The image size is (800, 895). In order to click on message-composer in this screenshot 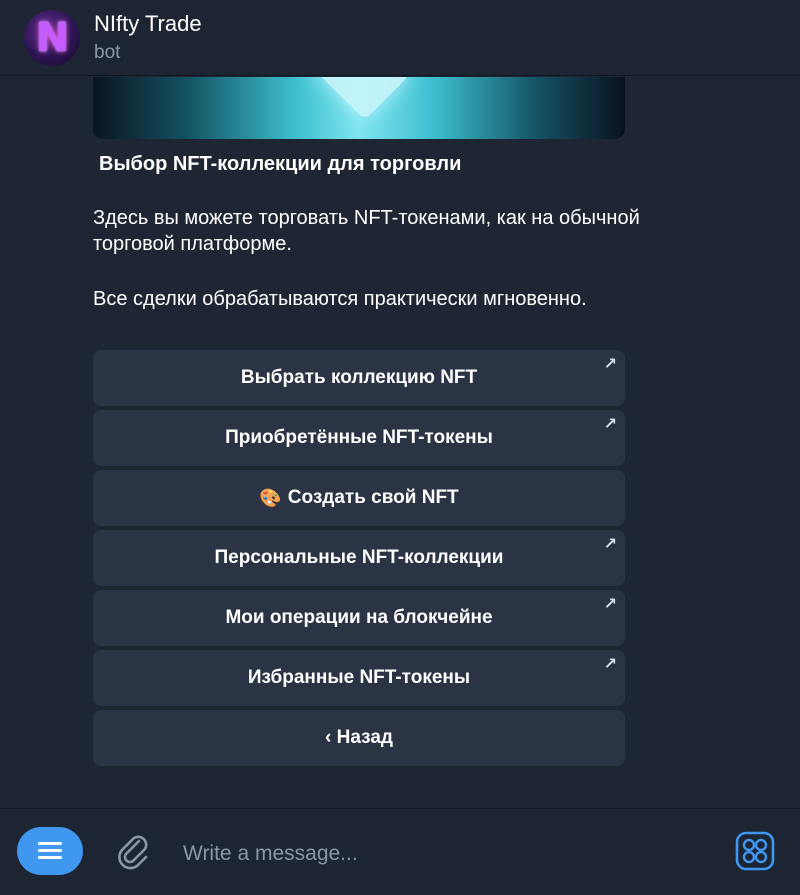, I will do `click(400, 851)`.